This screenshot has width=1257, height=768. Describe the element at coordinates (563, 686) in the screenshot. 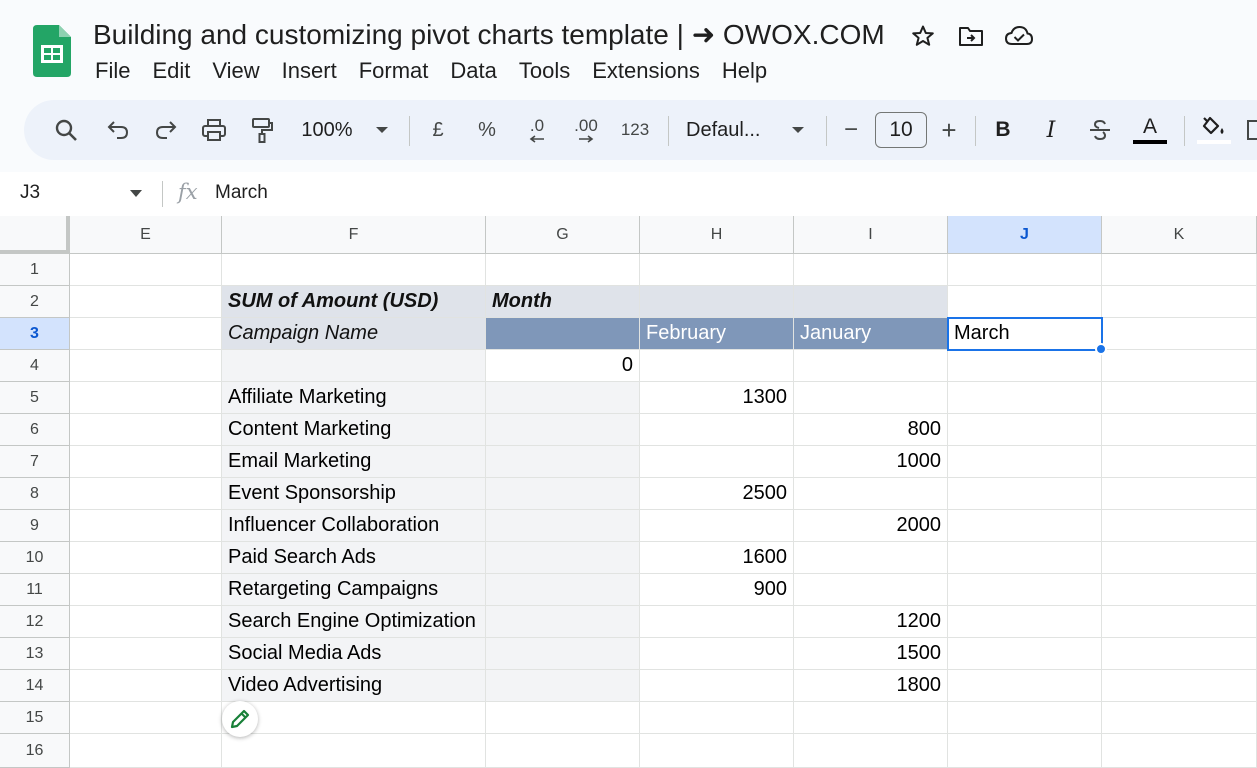

I see `cell-g14` at that location.